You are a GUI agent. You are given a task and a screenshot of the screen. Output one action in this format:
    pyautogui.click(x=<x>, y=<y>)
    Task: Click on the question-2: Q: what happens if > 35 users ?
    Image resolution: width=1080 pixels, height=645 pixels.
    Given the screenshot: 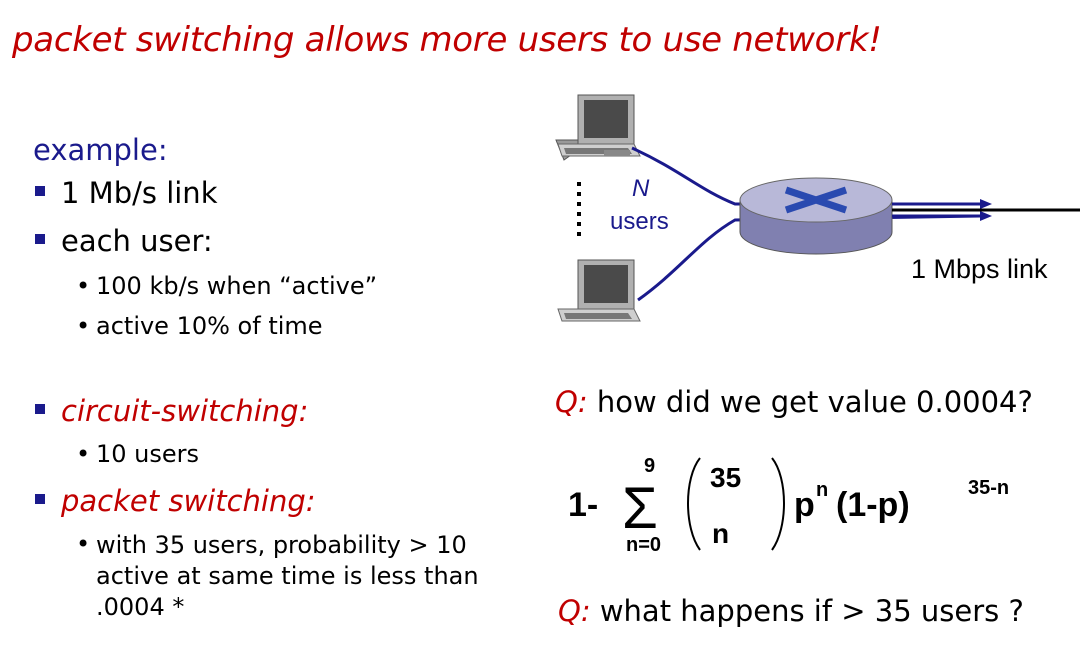 What is the action you would take?
    pyautogui.click(x=791, y=611)
    